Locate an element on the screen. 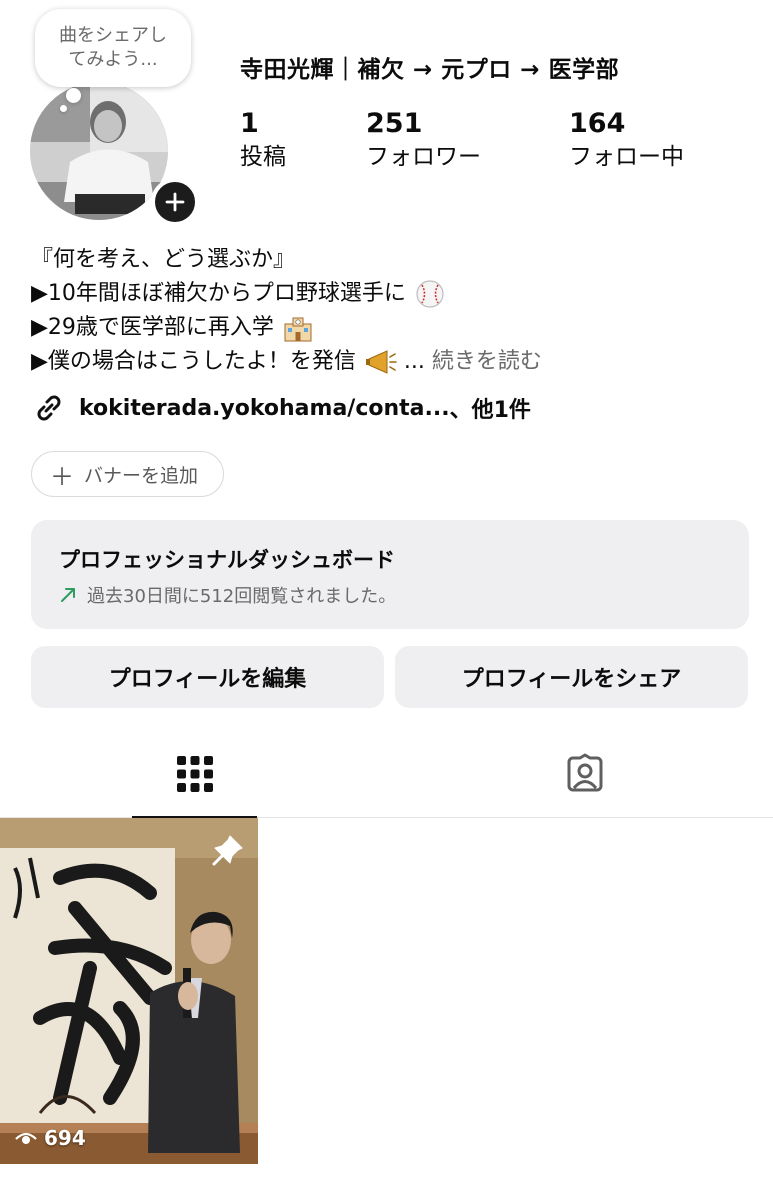 The image size is (773, 1200). stat-followers-value: 251 is located at coordinates (394, 123).